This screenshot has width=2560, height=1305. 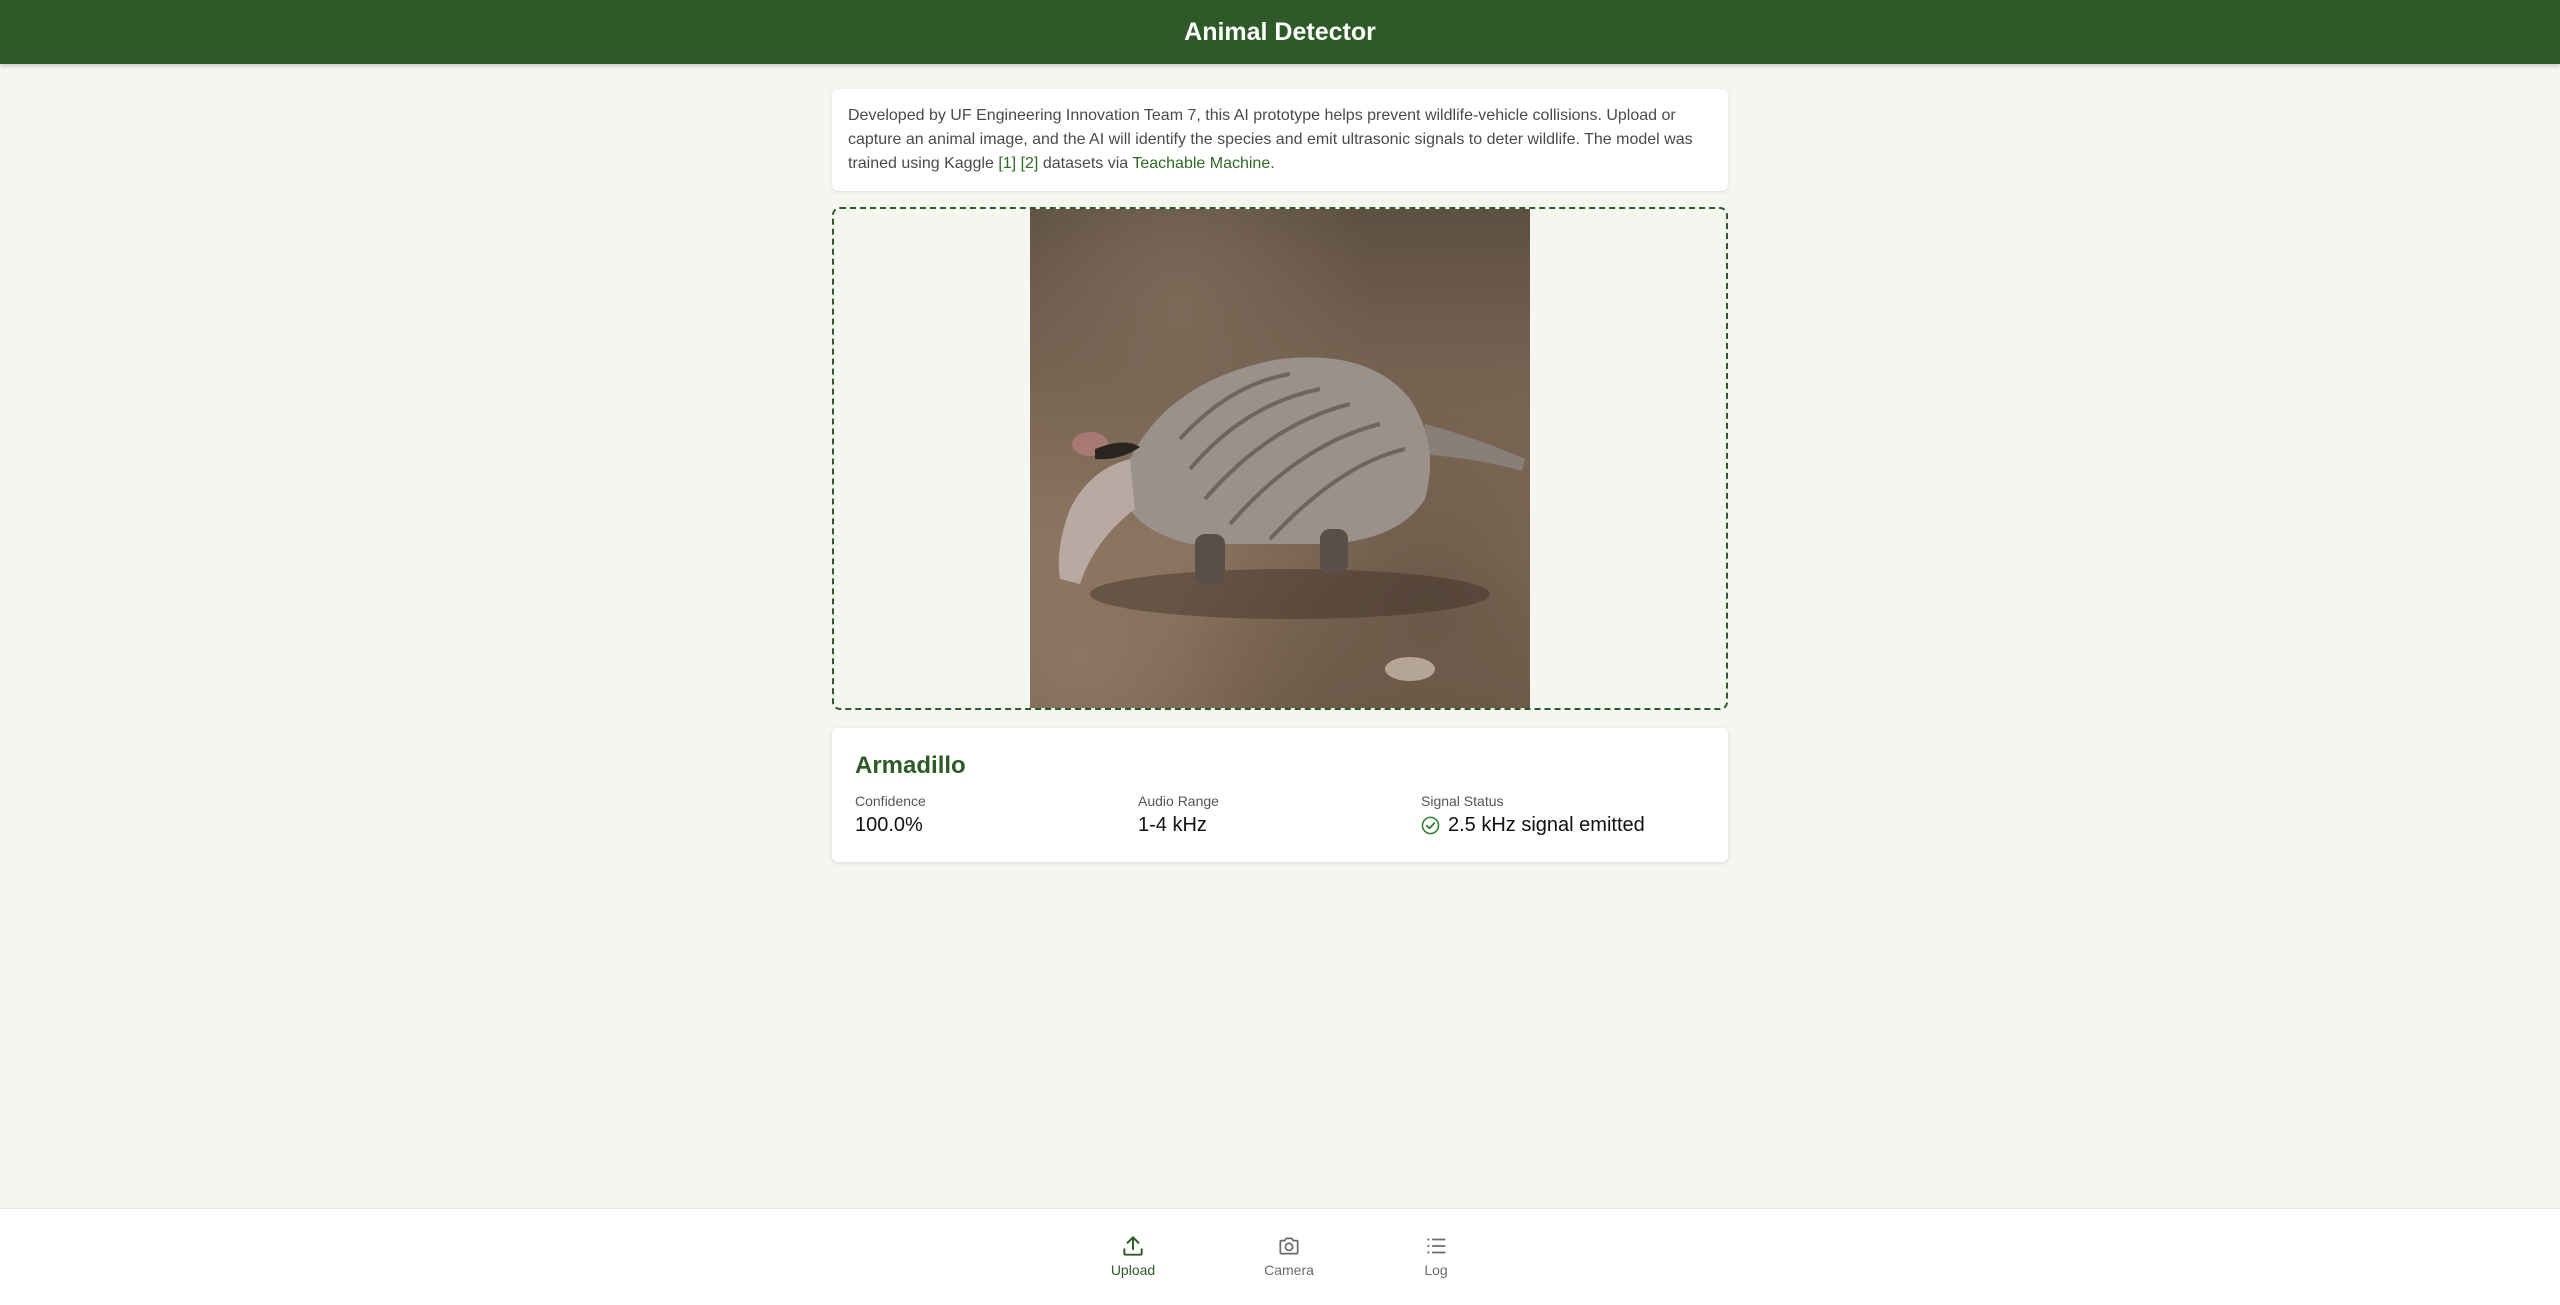 What do you see at coordinates (1289, 1270) in the screenshot?
I see `nav-camera-label: Camera` at bounding box center [1289, 1270].